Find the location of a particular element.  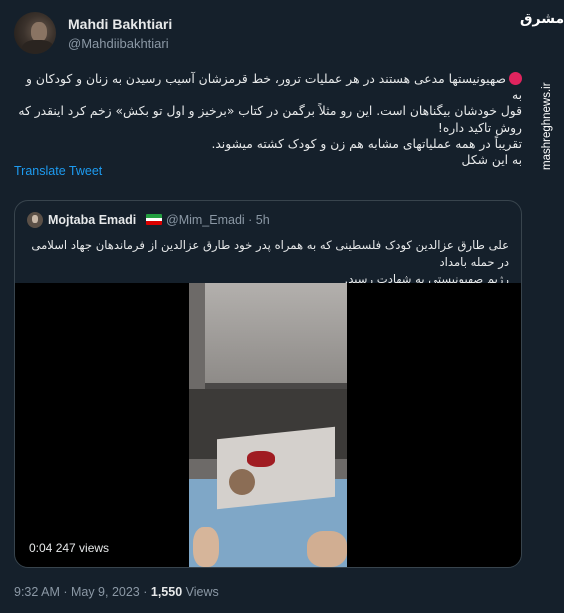

views-count: 1,550 is located at coordinates (166, 592).